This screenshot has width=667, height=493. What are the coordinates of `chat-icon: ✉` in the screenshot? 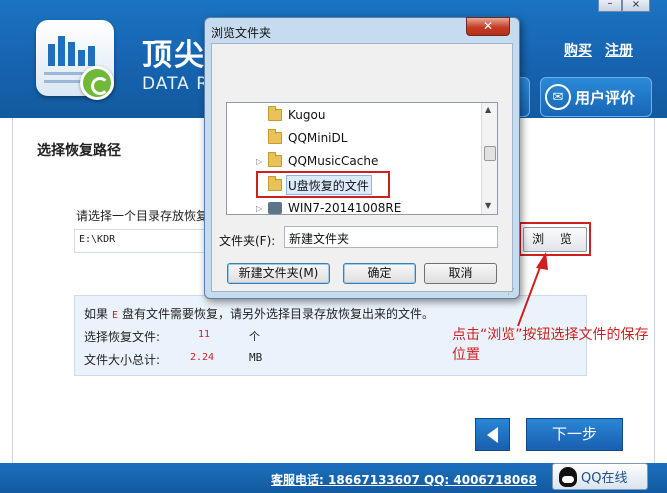 It's located at (558, 97).